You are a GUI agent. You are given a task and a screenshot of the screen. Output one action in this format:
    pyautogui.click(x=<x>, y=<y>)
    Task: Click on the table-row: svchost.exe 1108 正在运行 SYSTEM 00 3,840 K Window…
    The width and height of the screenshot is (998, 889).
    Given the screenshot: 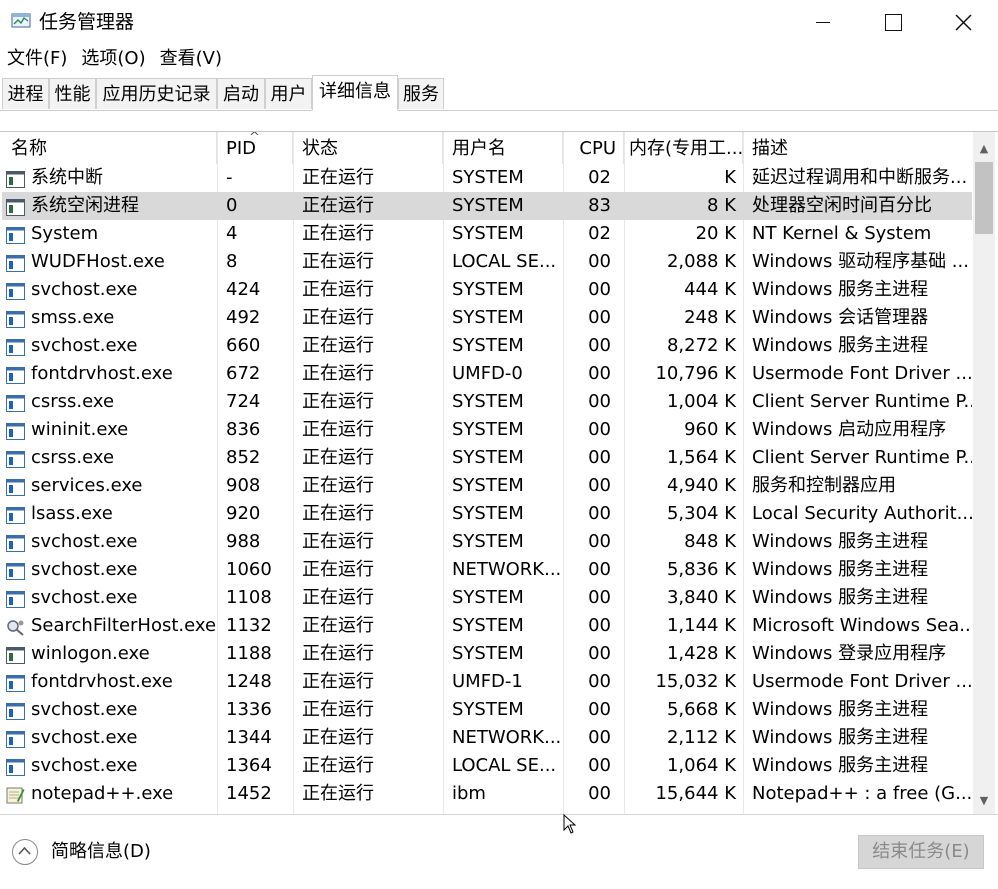 What is the action you would take?
    pyautogui.click(x=487, y=598)
    